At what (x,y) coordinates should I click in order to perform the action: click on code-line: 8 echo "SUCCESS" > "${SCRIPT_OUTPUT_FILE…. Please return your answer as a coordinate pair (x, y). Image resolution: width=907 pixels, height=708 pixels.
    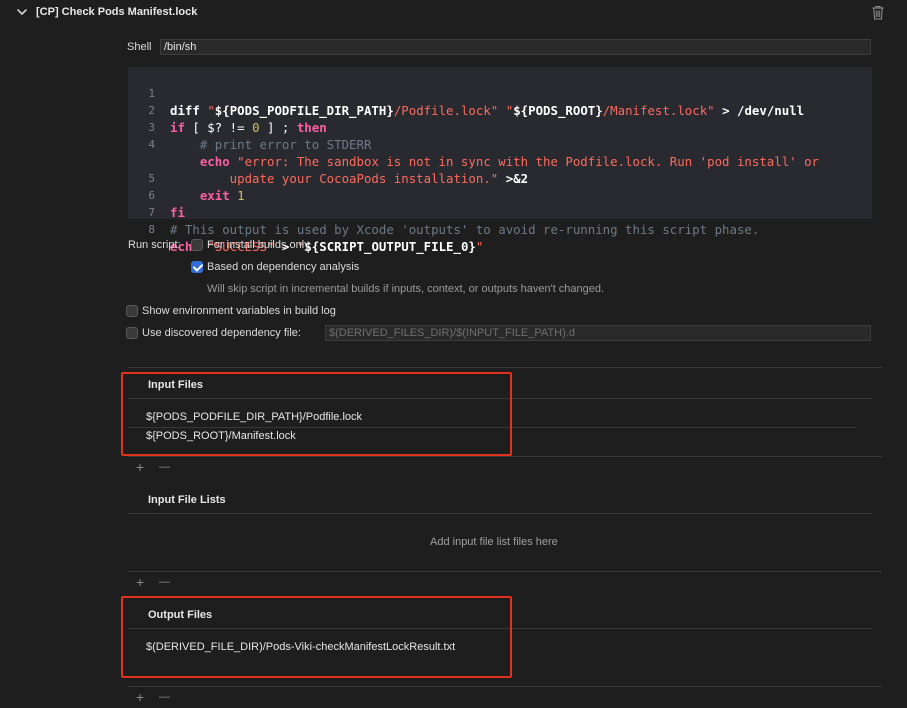
    Looking at the image, I should click on (500, 229).